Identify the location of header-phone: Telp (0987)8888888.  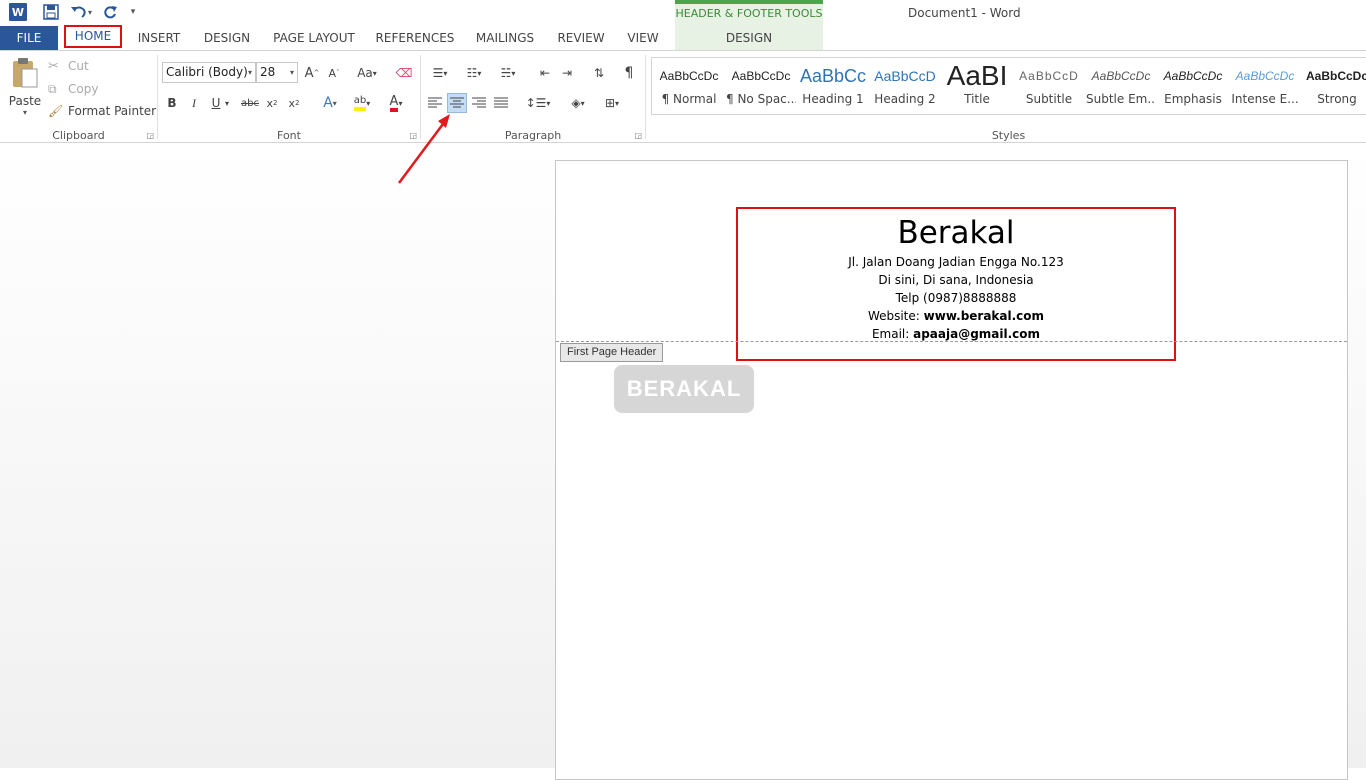
(956, 298).